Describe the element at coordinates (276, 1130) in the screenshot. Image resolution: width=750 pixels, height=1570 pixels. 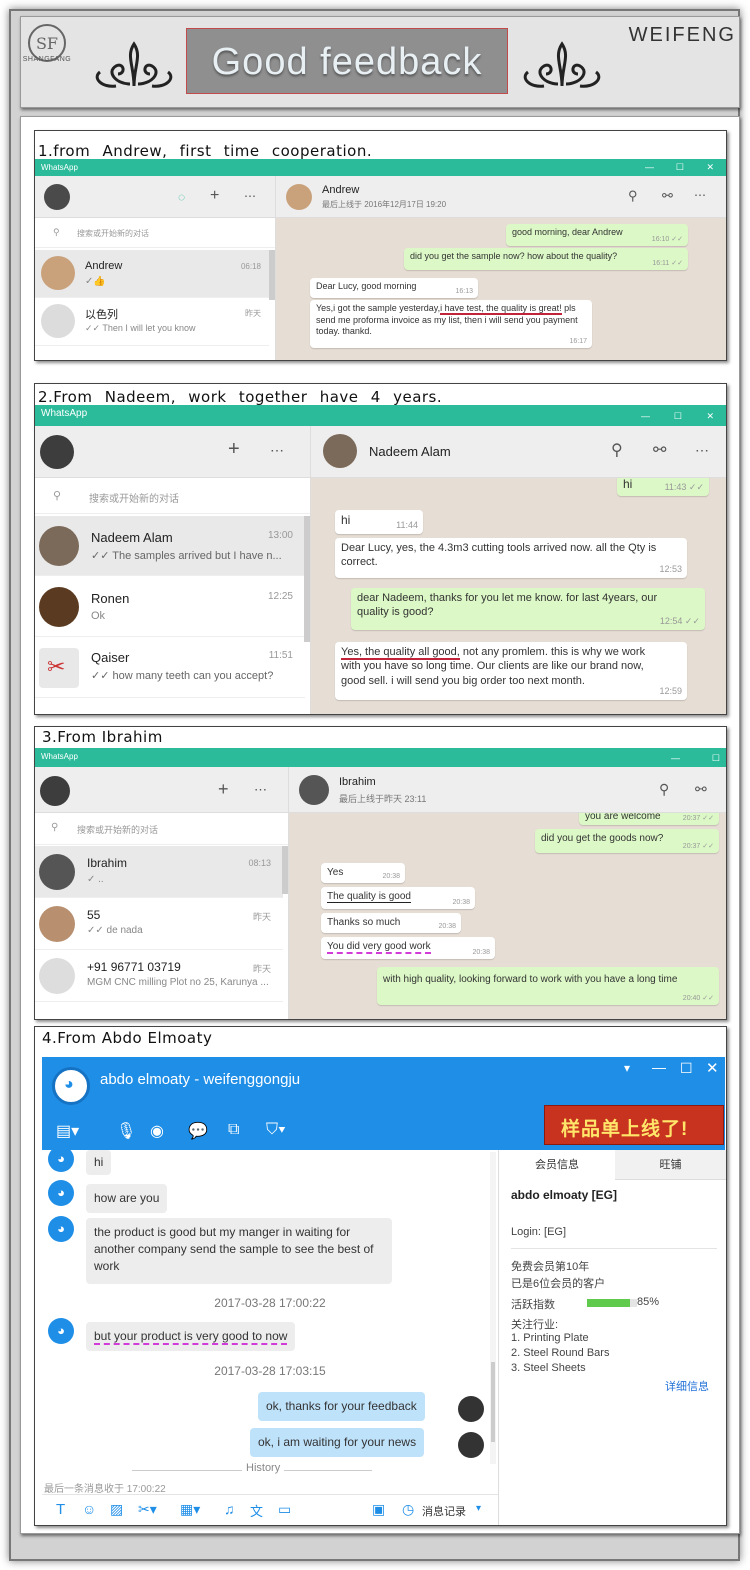
I see `s4-shield-icon: ⛉▾` at that location.